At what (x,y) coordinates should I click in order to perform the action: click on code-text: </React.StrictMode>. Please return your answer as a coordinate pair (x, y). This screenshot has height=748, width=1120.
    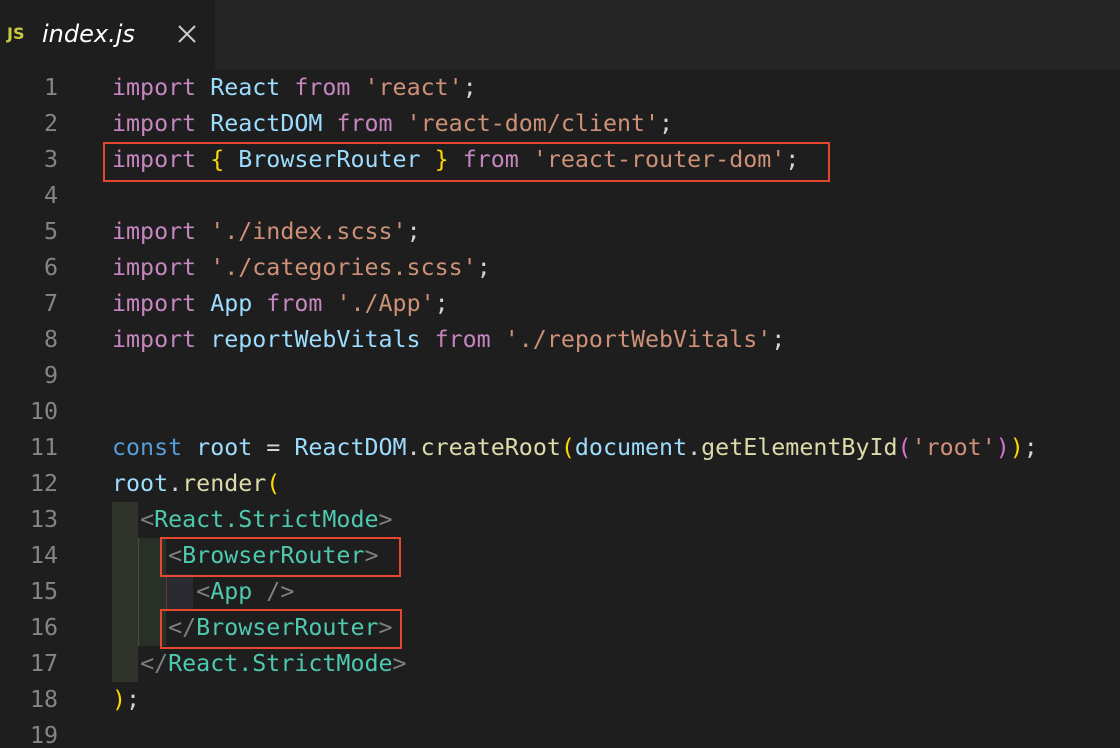
    Looking at the image, I should click on (259, 664).